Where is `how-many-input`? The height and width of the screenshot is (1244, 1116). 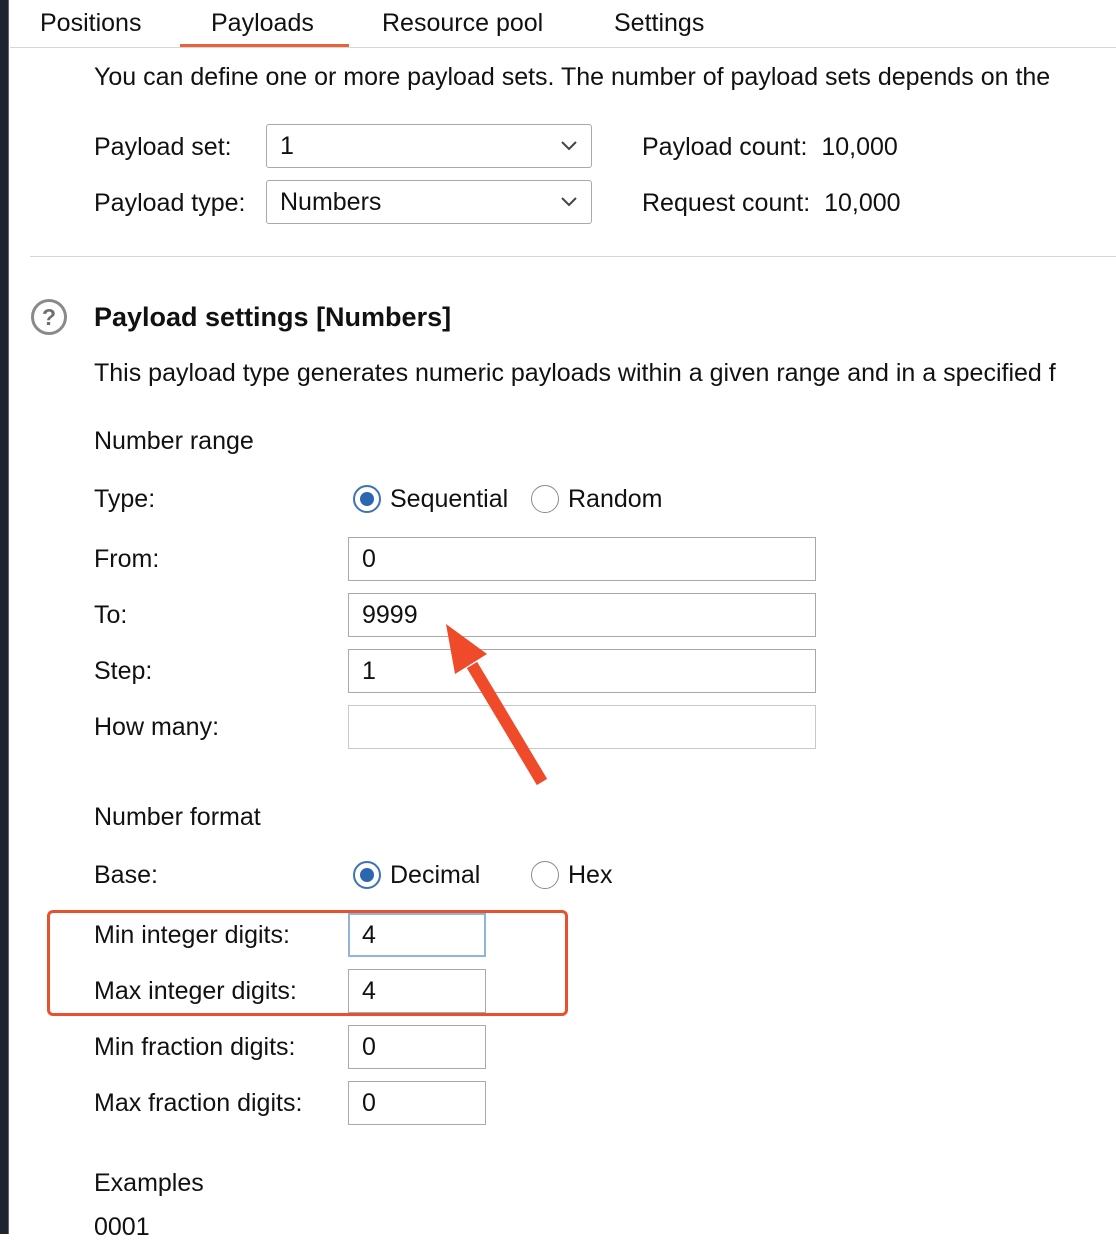 how-many-input is located at coordinates (582, 727).